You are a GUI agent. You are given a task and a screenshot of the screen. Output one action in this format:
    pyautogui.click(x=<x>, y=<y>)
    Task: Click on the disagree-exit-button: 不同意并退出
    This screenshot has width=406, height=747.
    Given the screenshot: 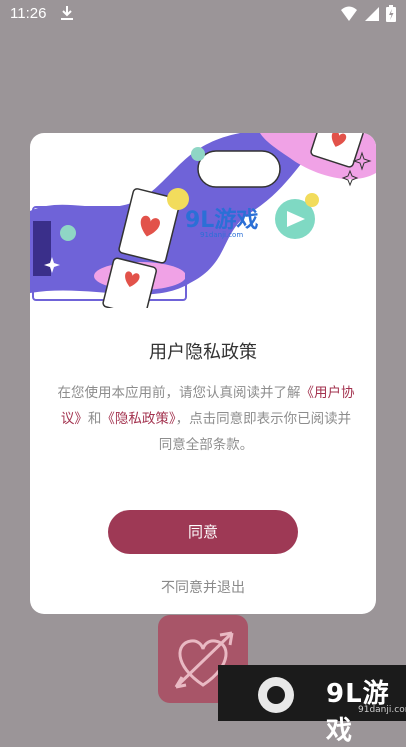 What is the action you would take?
    pyautogui.click(x=203, y=587)
    